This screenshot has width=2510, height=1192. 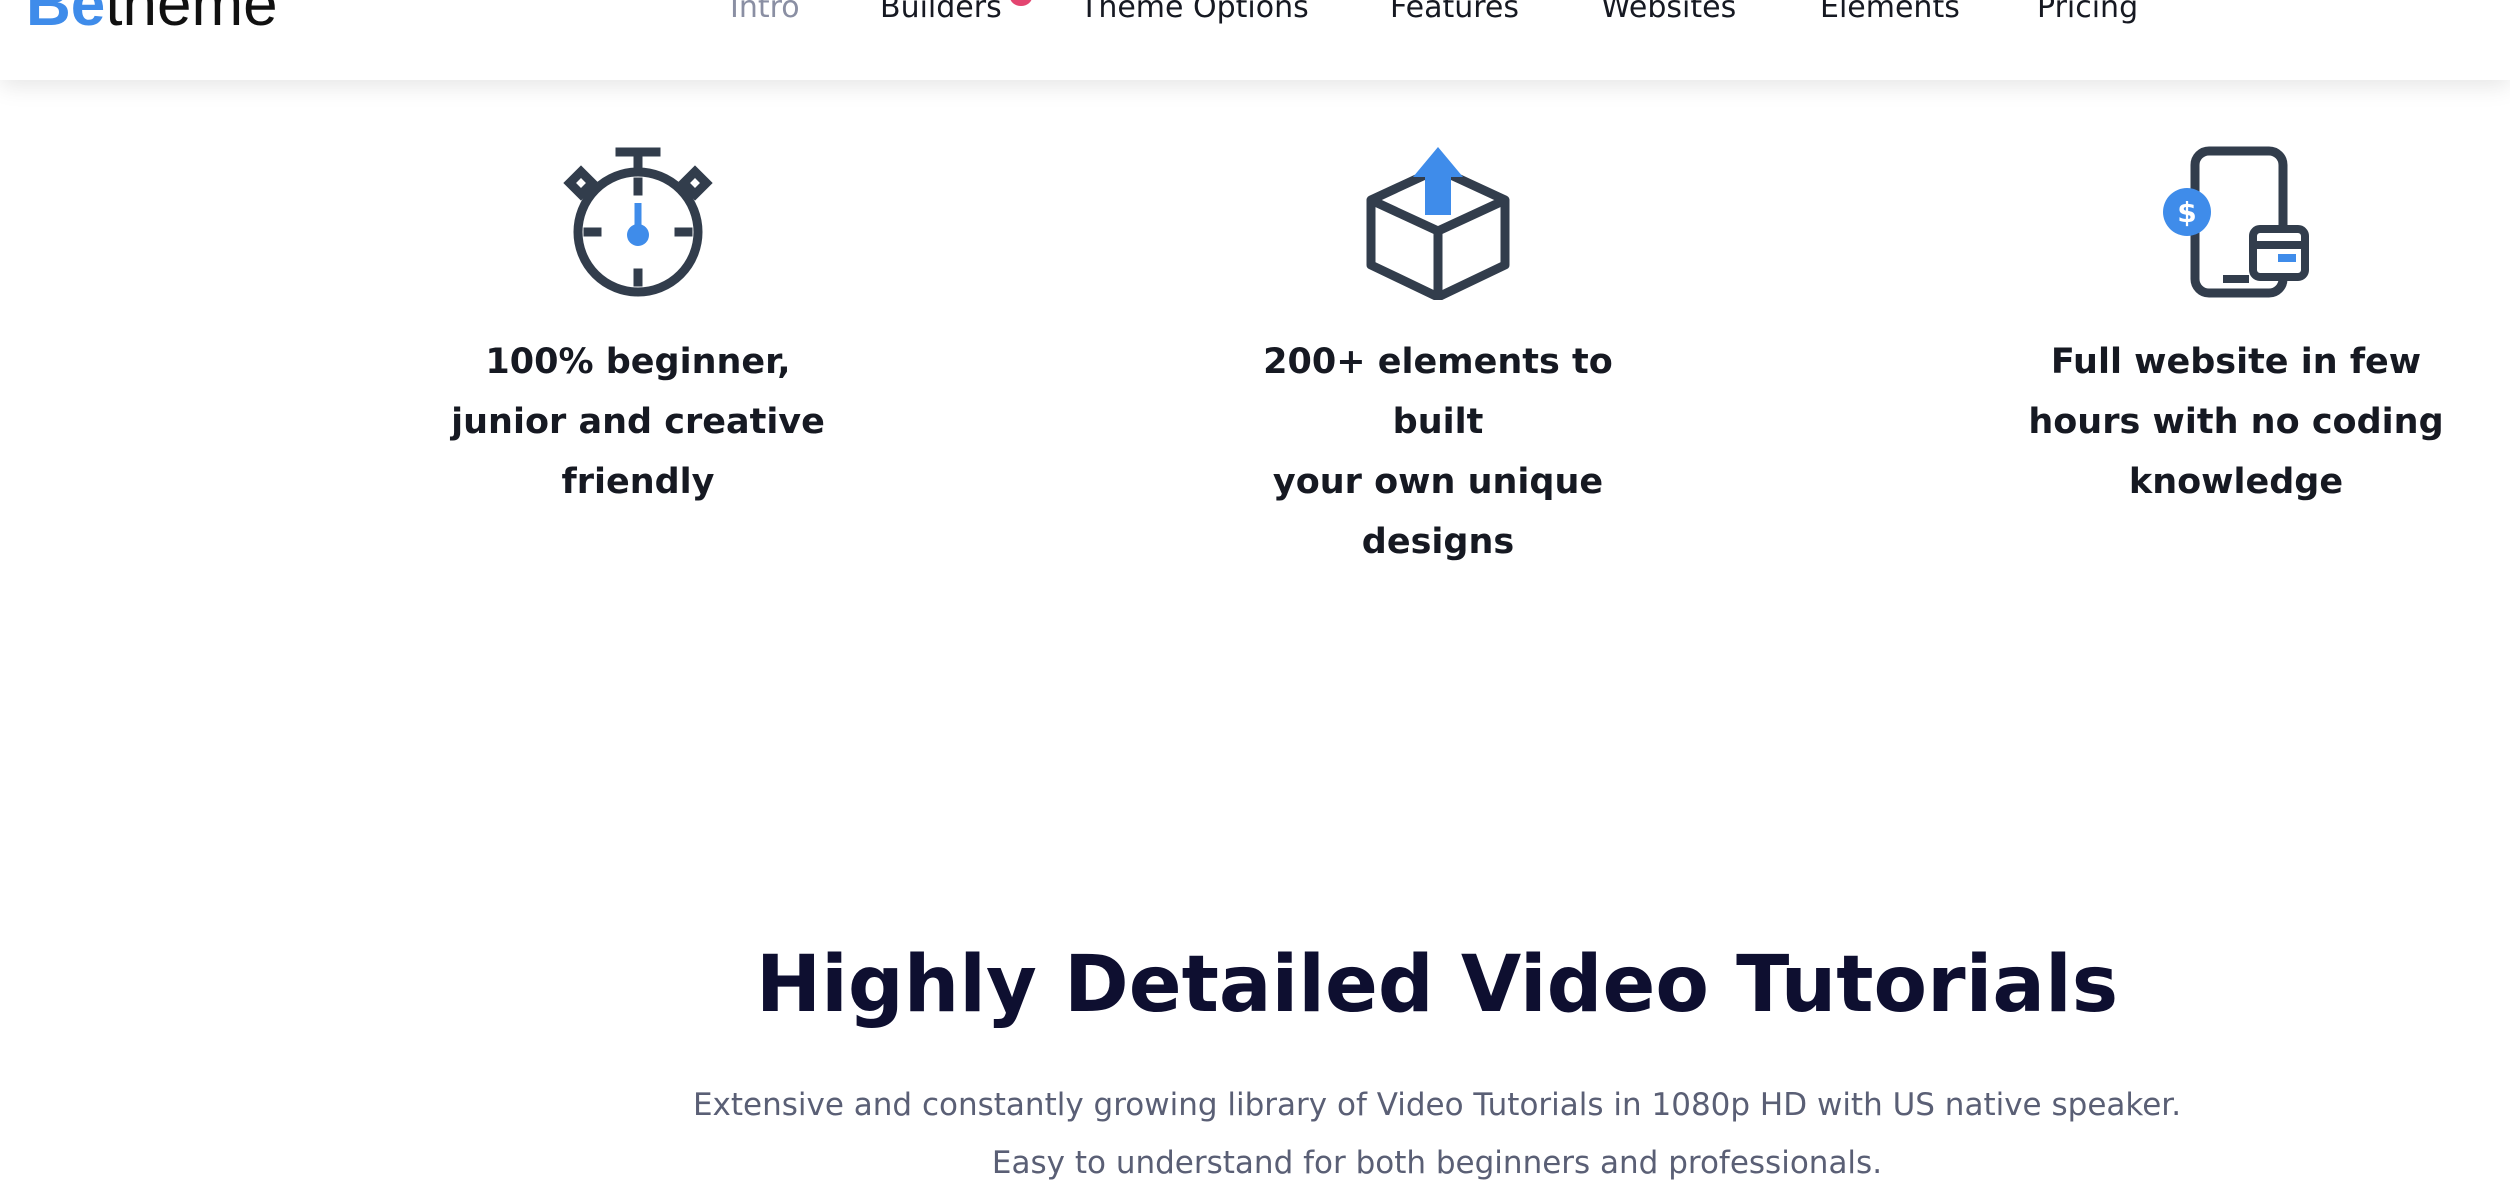 I want to click on feature-line: knowledge, so click(x=2236, y=482).